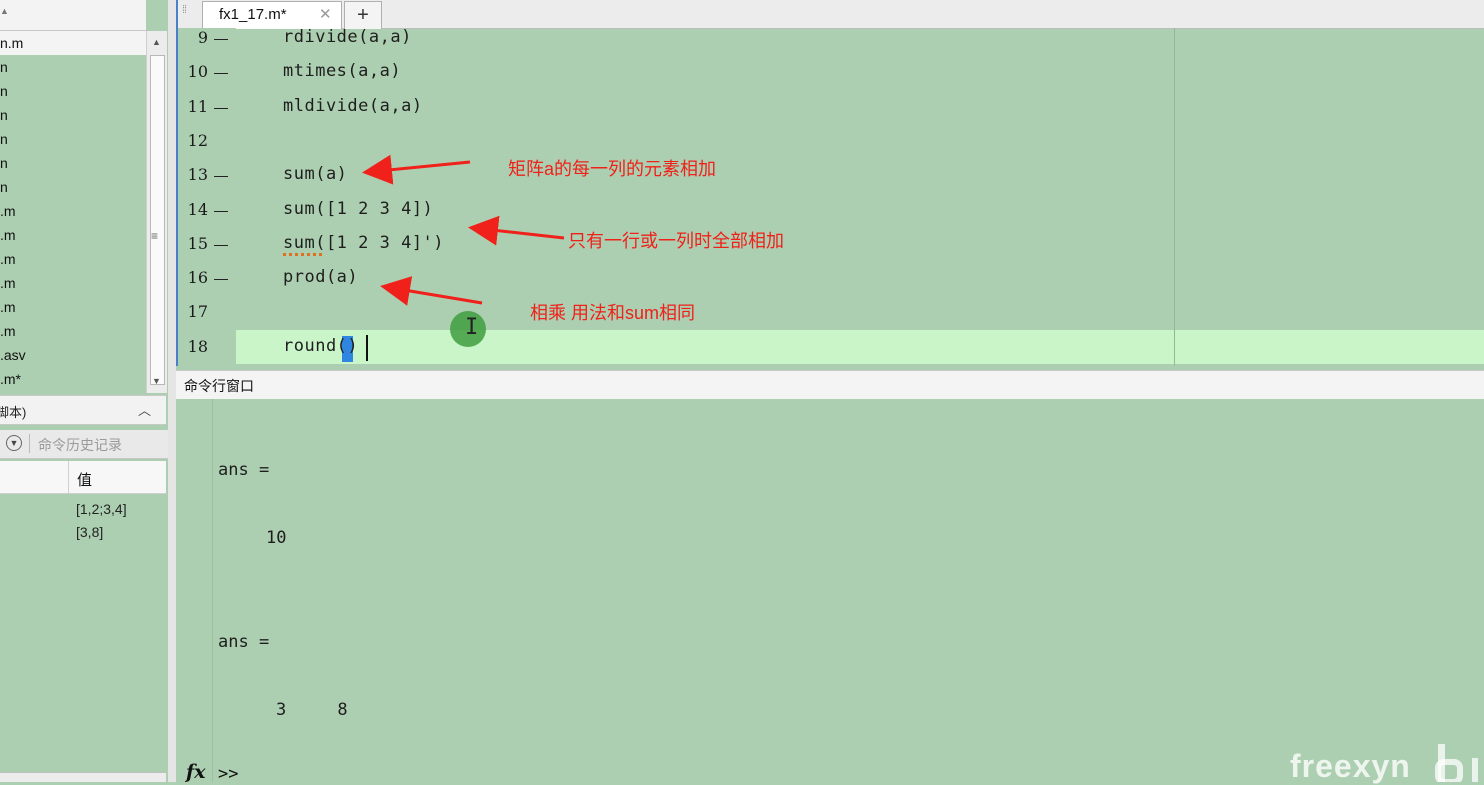  I want to click on workspace-table: [1,2;3,4] [3,8], so click(83, 633).